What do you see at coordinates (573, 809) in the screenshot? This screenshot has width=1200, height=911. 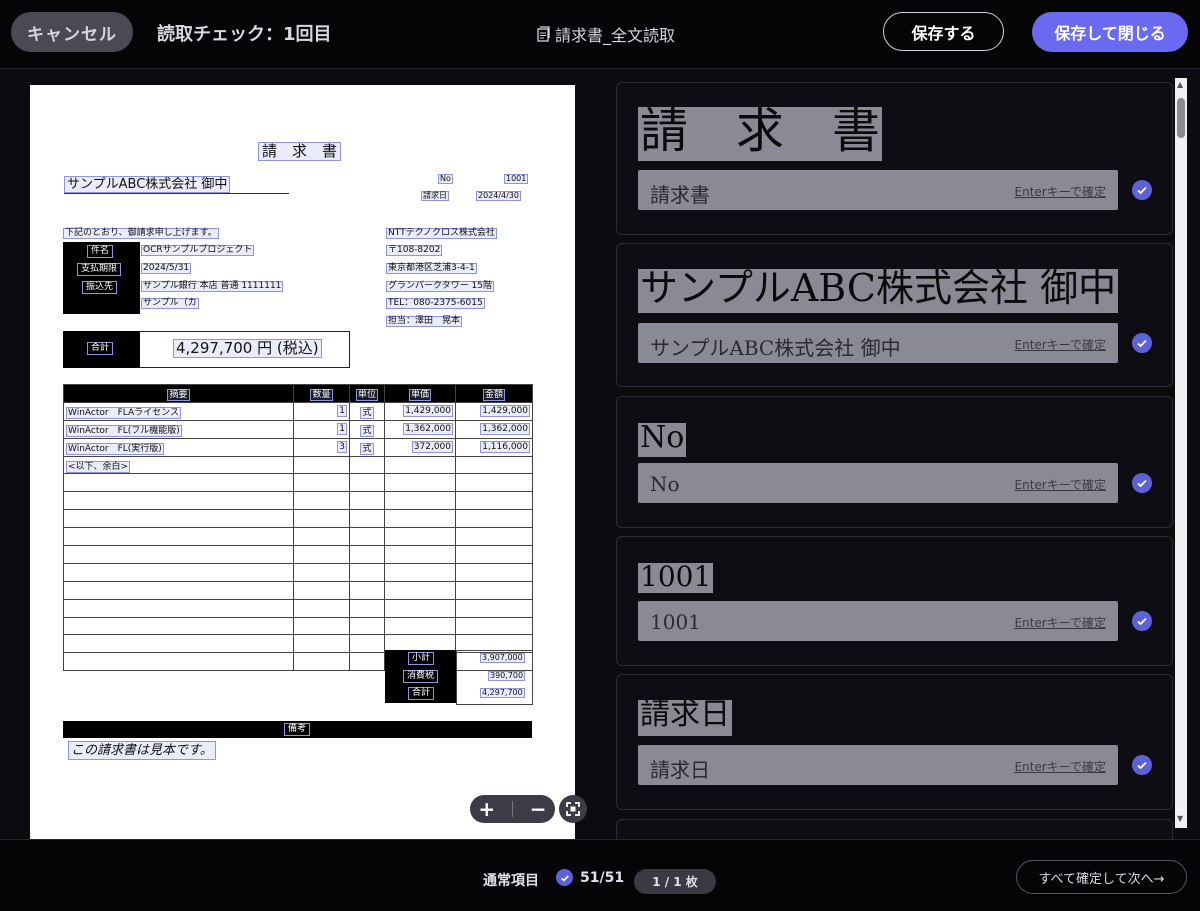 I see `fit-screen-icon` at bounding box center [573, 809].